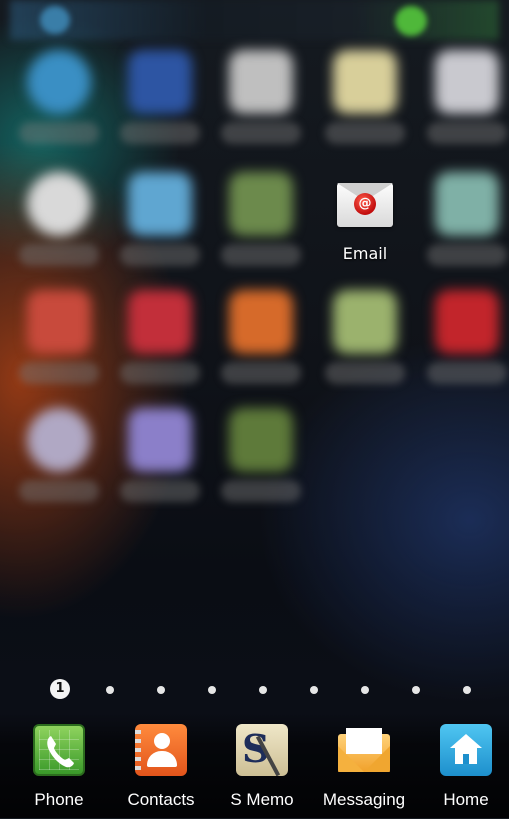 The width and height of the screenshot is (509, 819). Describe the element at coordinates (262, 750) in the screenshot. I see `s-memo-icon: S` at that location.